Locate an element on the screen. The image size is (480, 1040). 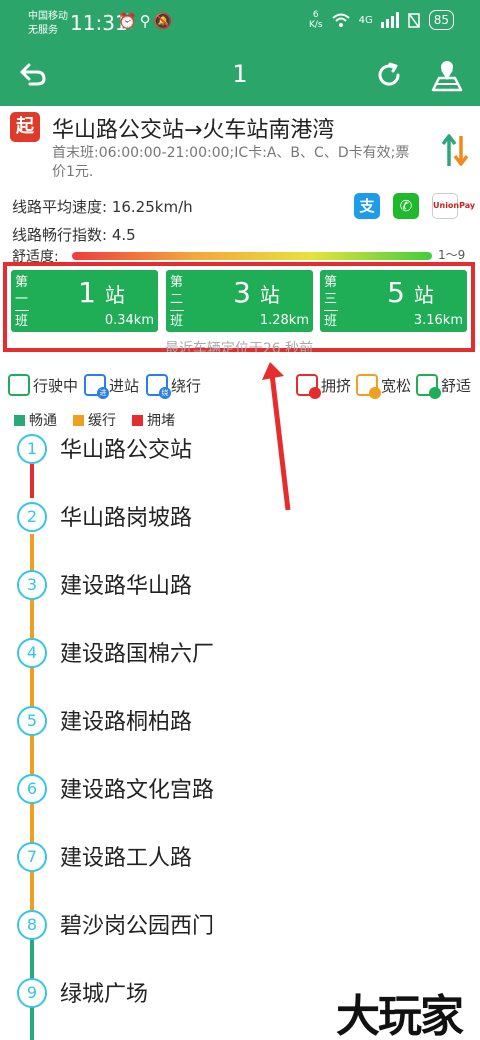
legend-crowded: 拥挤 is located at coordinates (323, 386).